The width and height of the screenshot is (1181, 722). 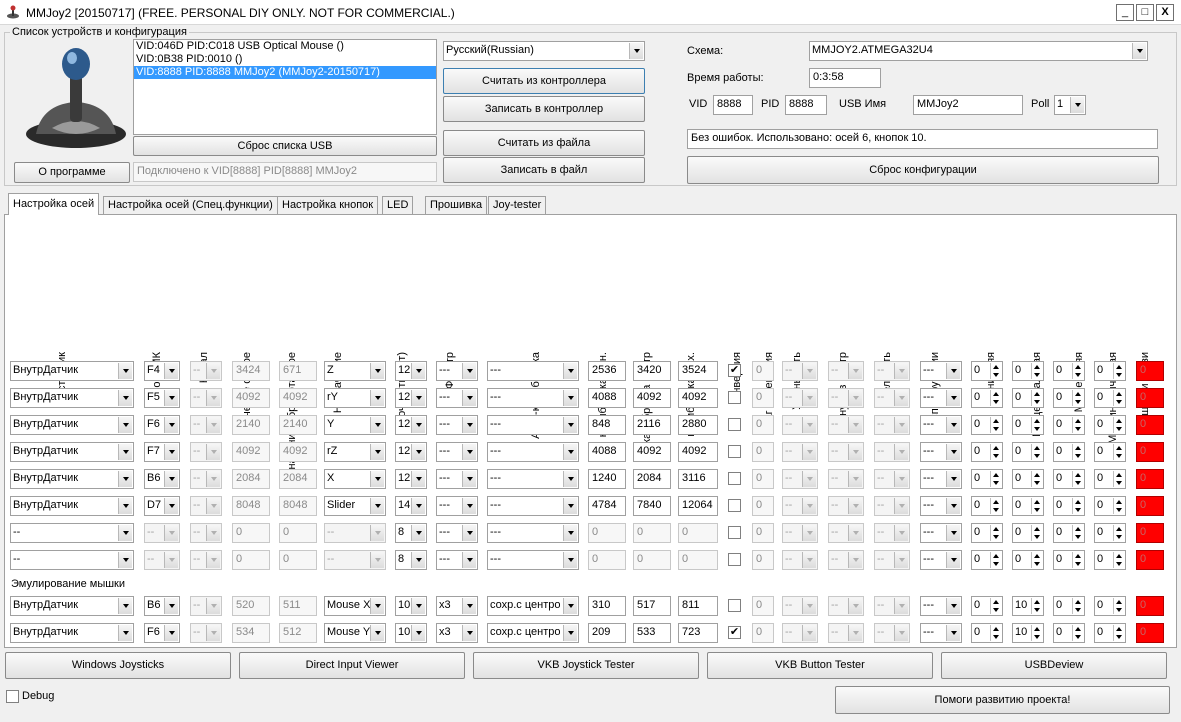 I want to click on calibration-min-input: 2536, so click(x=607, y=371).